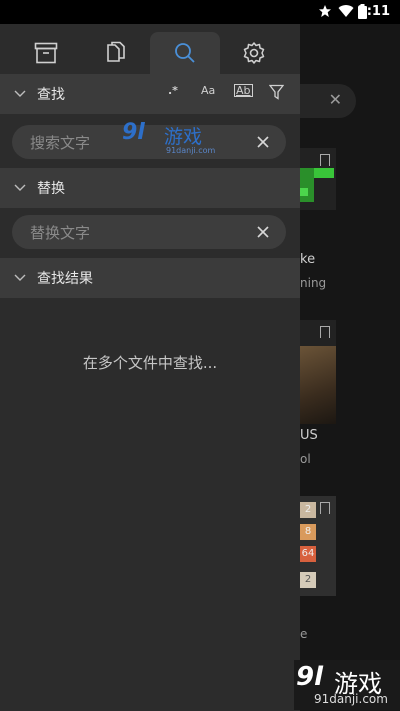 The width and height of the screenshot is (400, 711). I want to click on clear-replace-icon, so click(263, 232).